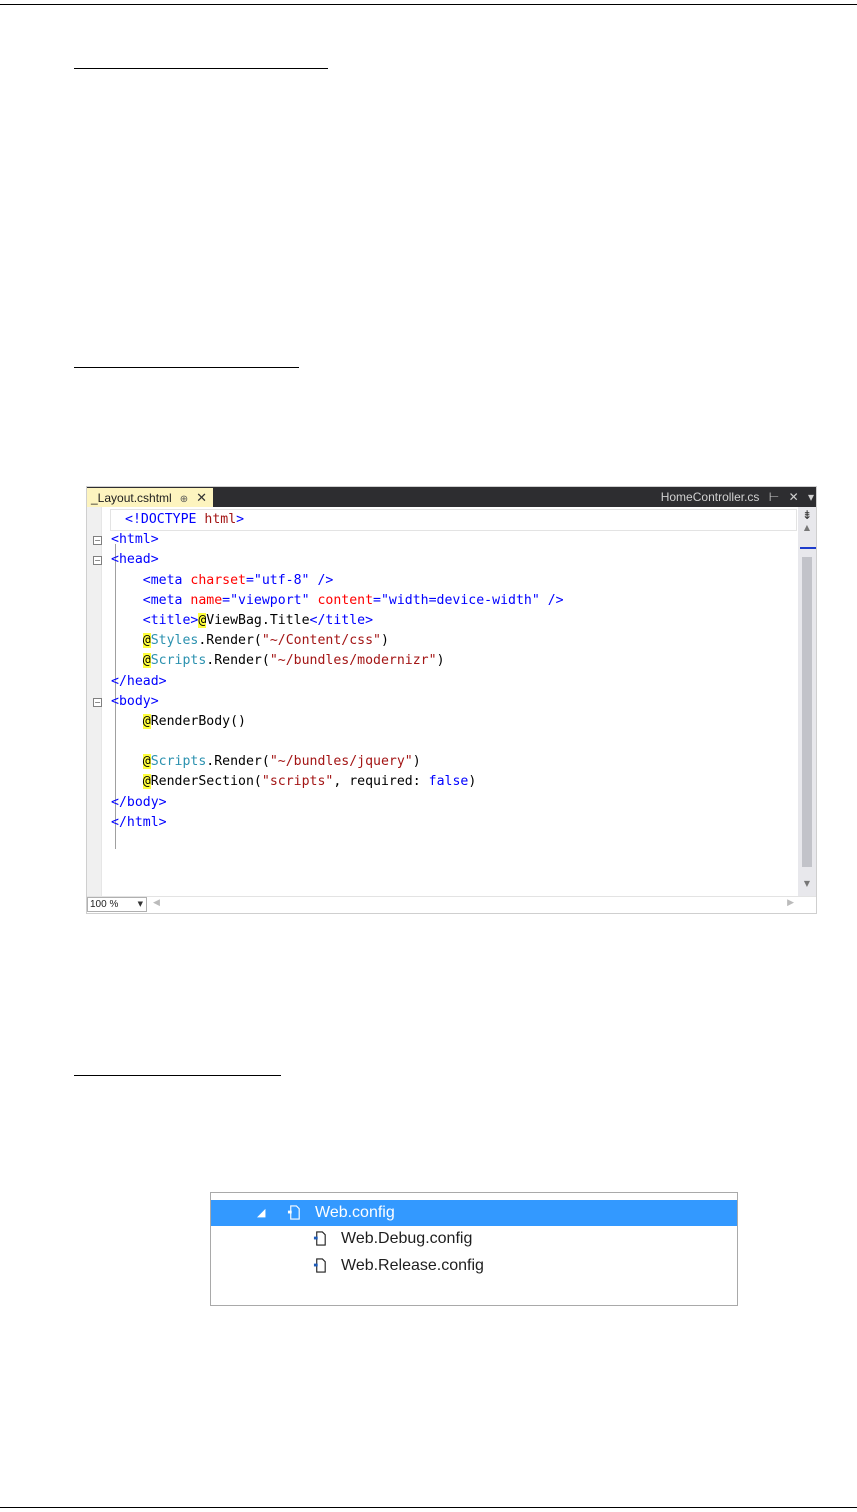 The height and width of the screenshot is (1512, 857). Describe the element at coordinates (453, 823) in the screenshot. I see `code-line: </html>` at that location.